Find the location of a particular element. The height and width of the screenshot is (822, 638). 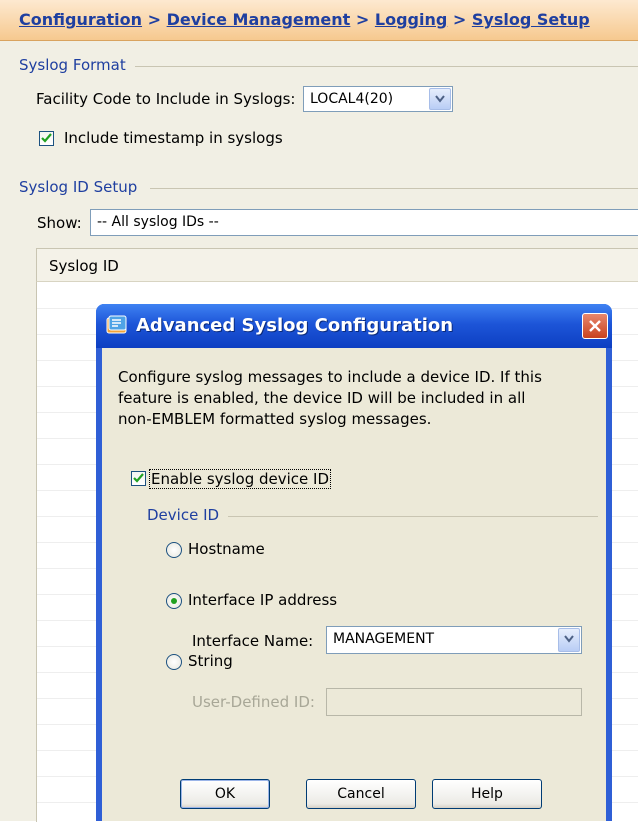

hostname-label: Hostname is located at coordinates (226, 549).